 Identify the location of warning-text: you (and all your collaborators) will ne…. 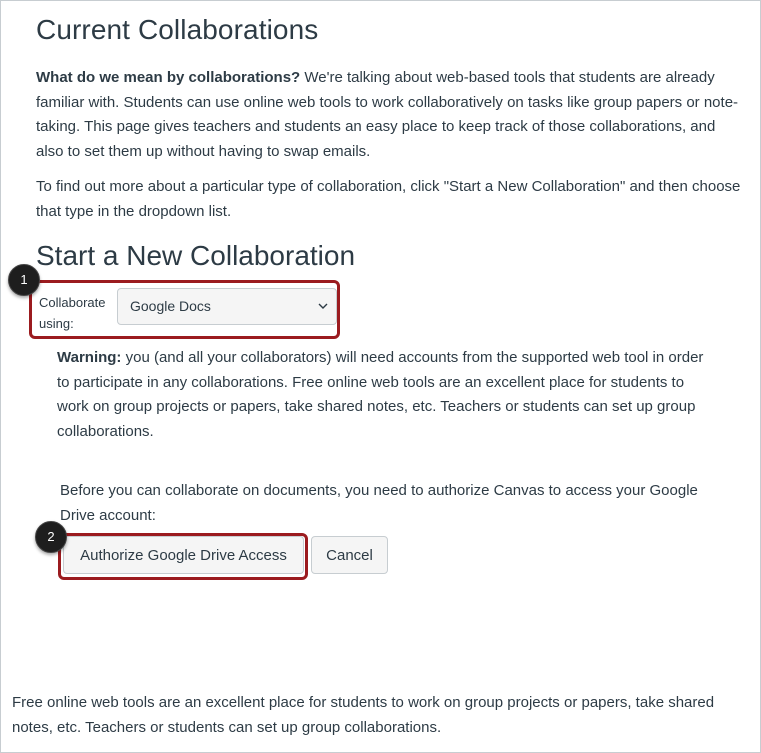
(380, 394).